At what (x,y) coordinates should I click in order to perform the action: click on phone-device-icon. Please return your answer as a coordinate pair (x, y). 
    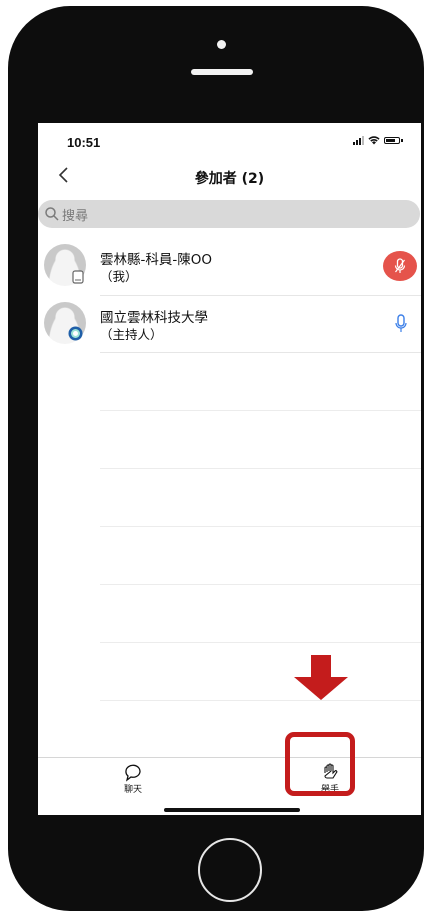
    Looking at the image, I should click on (78, 277).